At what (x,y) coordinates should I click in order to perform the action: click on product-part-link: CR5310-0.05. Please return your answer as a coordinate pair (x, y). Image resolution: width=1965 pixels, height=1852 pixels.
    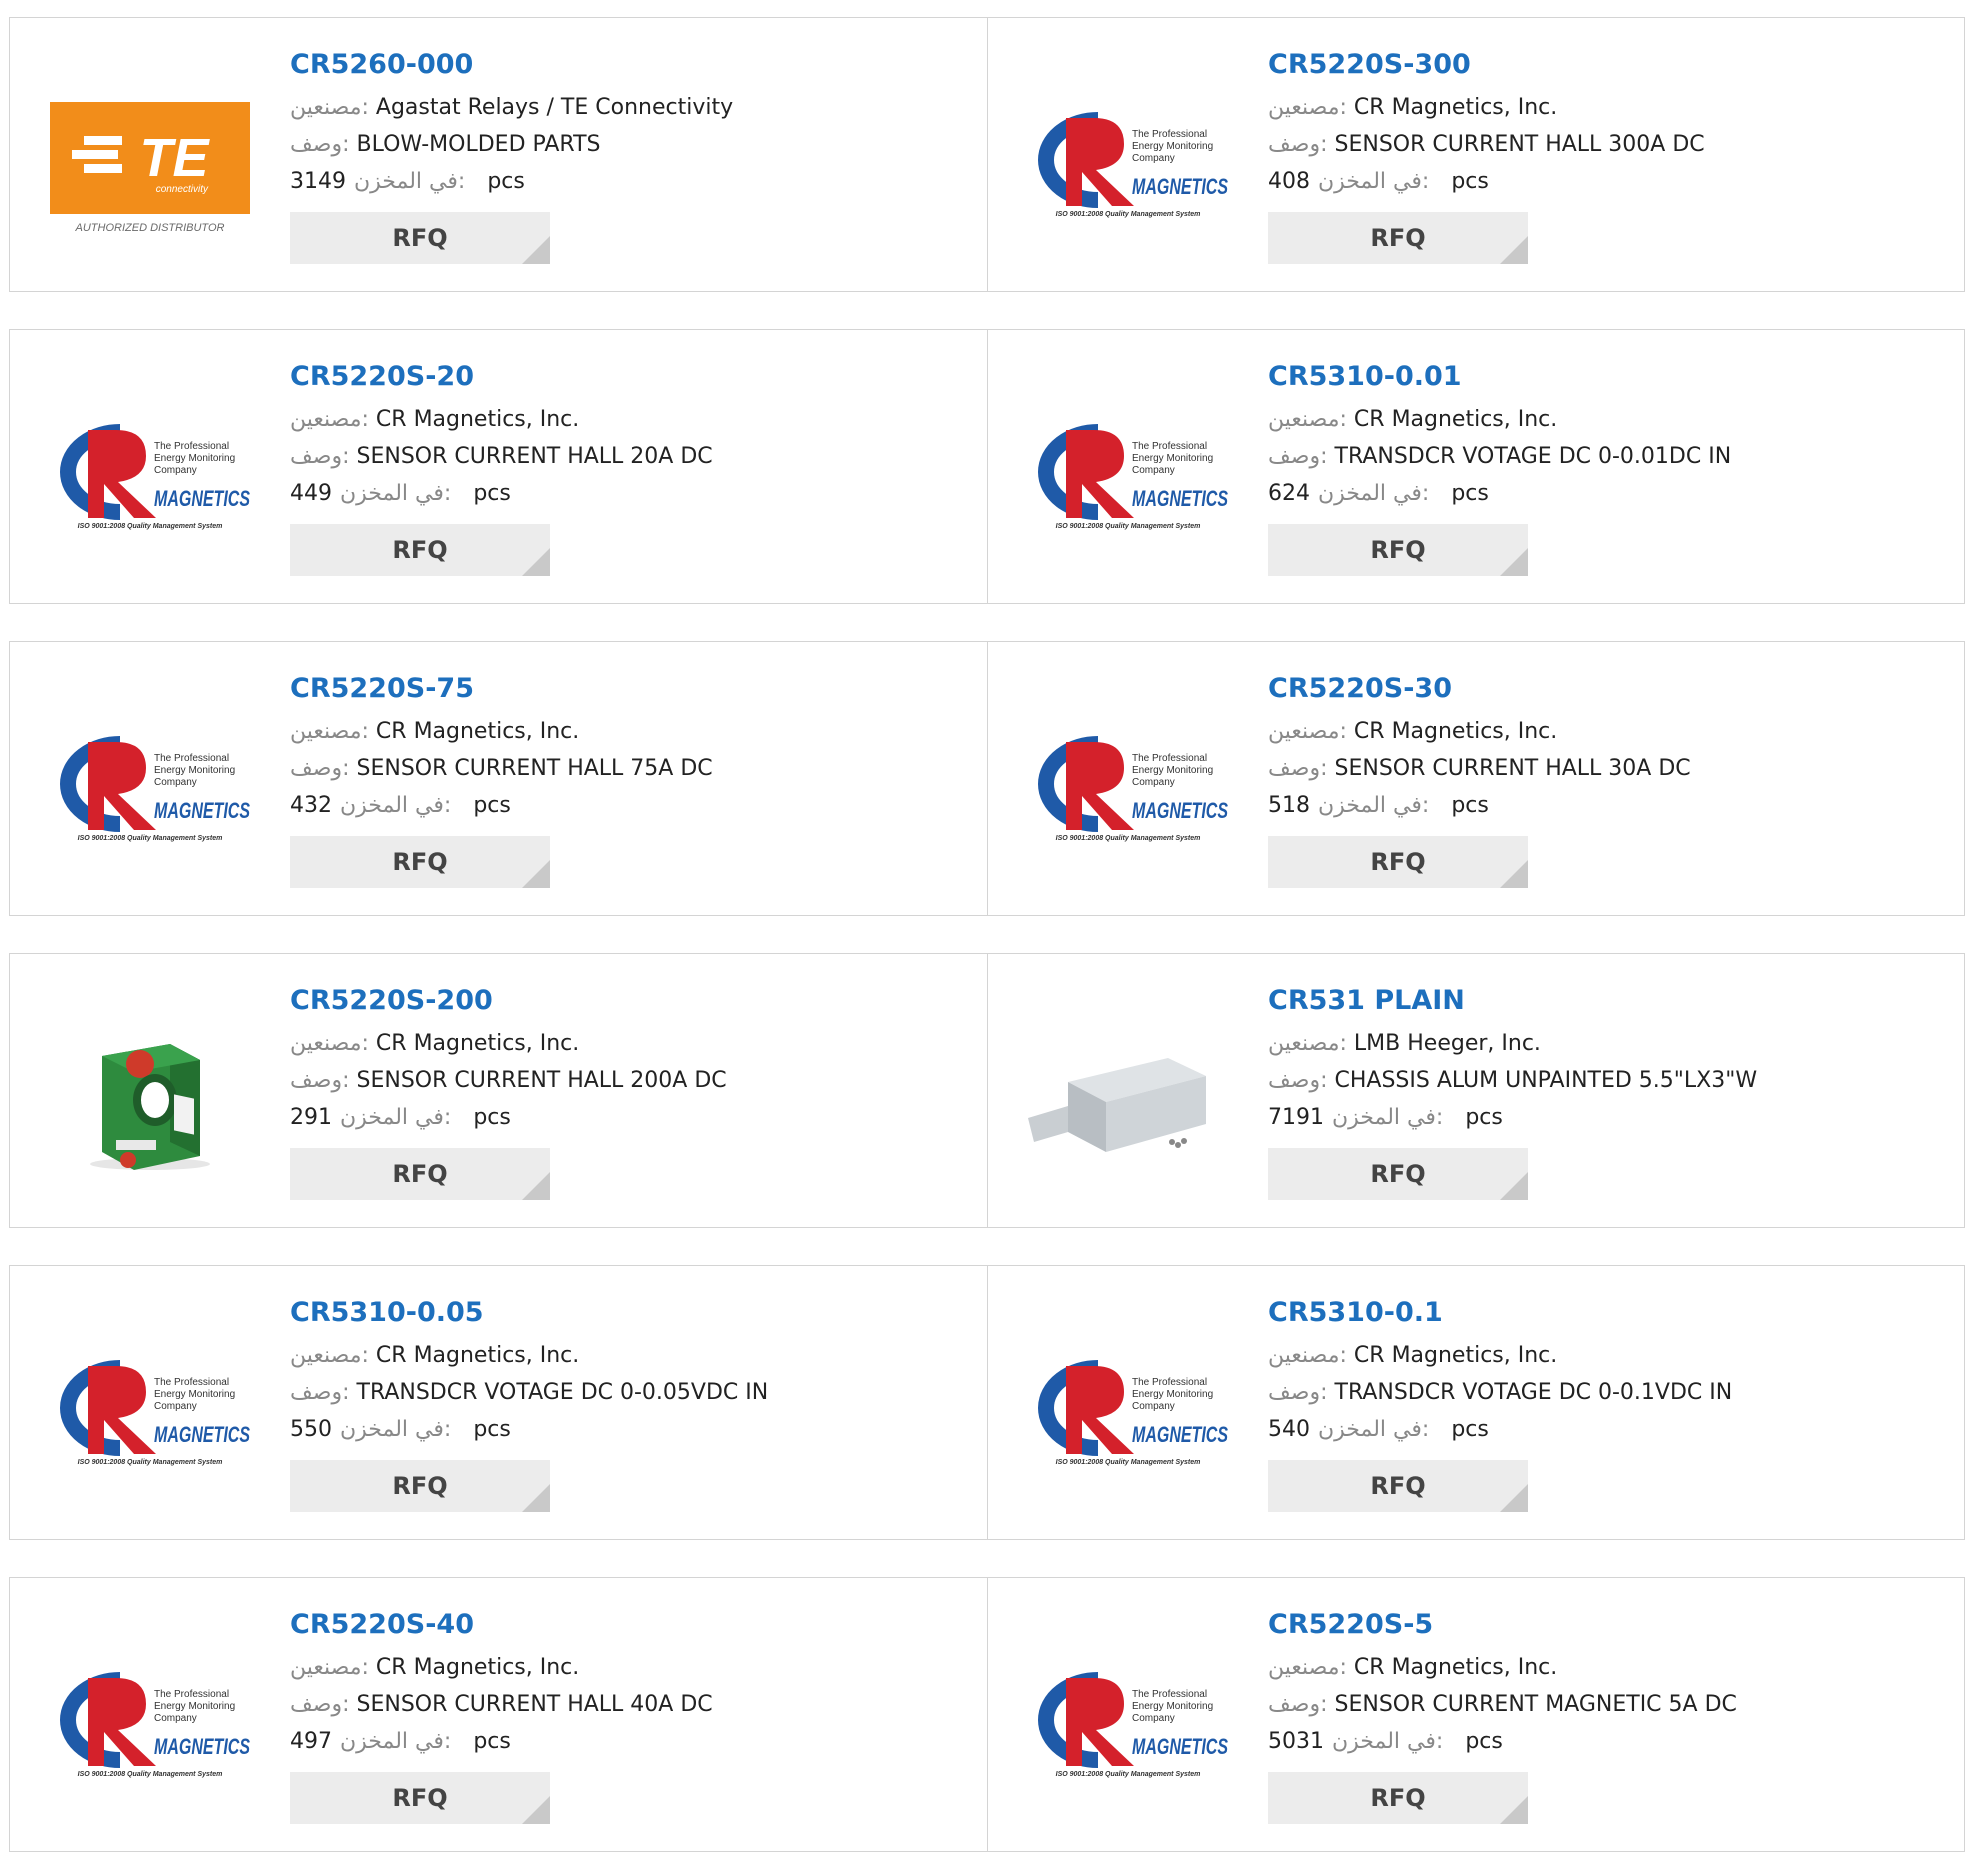
    Looking at the image, I should click on (529, 1313).